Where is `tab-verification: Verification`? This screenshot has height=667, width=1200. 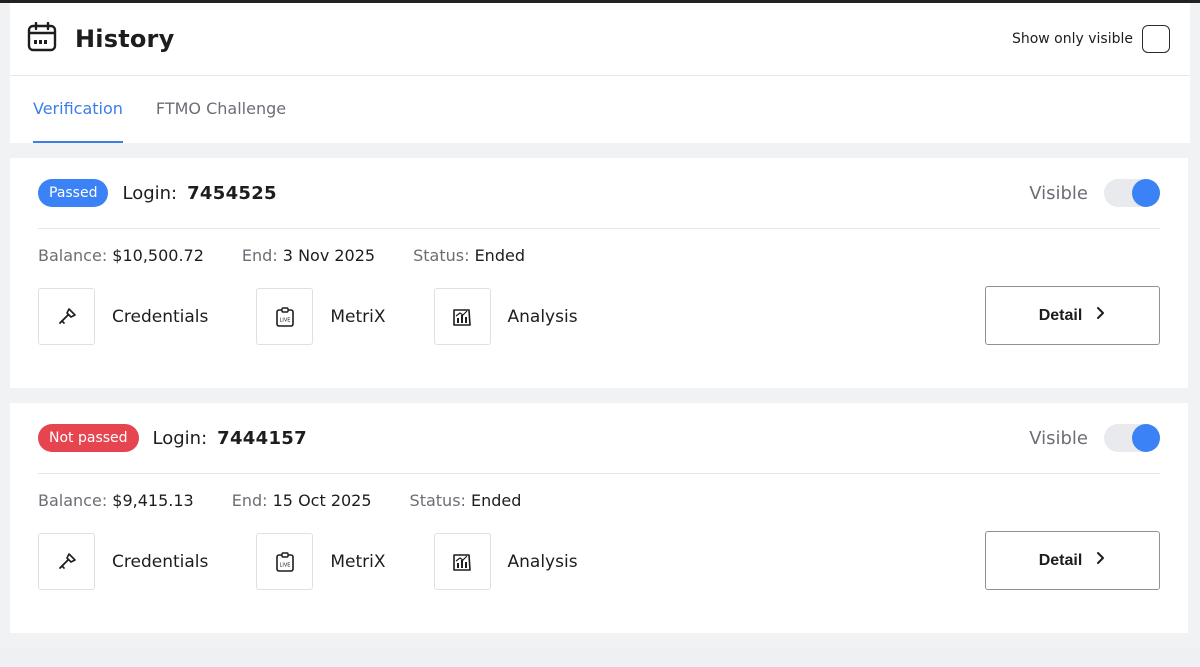
tab-verification: Verification is located at coordinates (78, 109).